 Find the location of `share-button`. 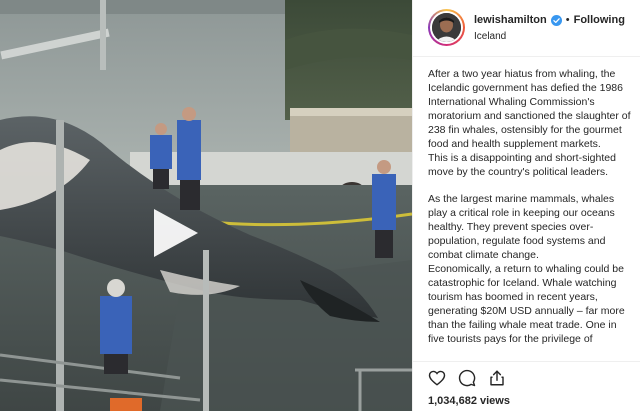

share-button is located at coordinates (497, 378).